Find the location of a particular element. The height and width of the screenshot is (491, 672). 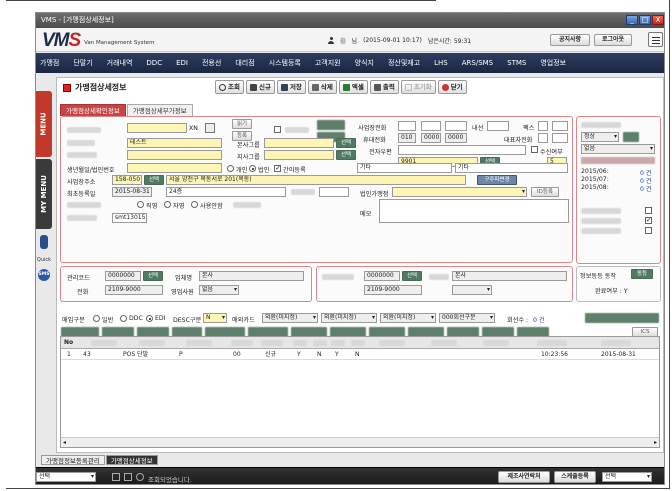

reset-button: 초기화 is located at coordinates (418, 87).